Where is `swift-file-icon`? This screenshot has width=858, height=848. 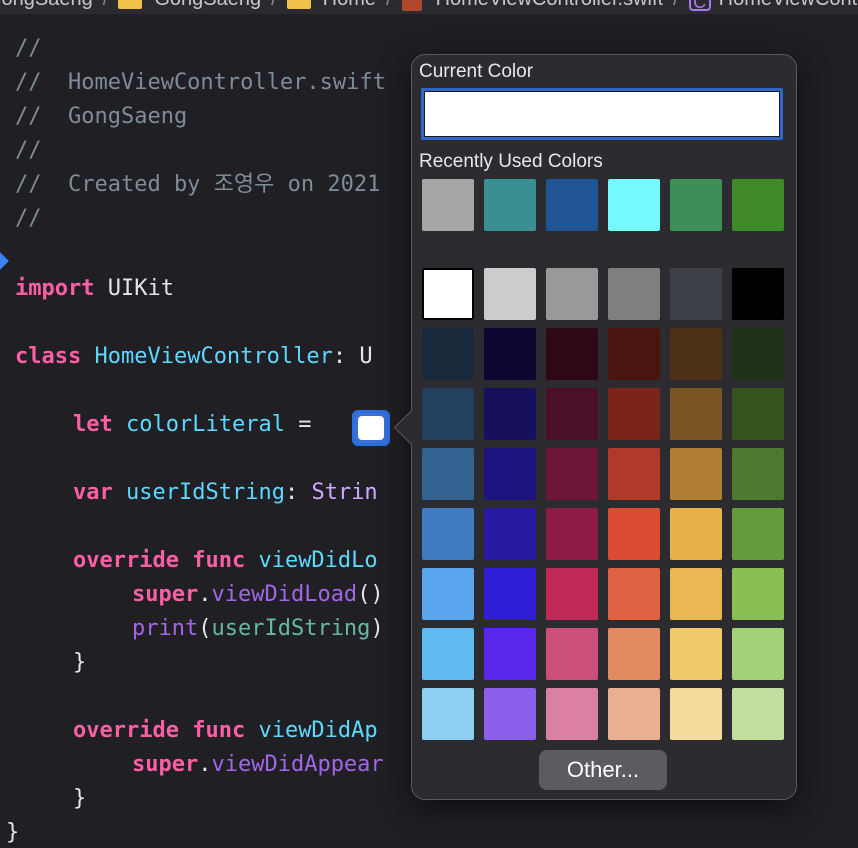 swift-file-icon is located at coordinates (411, 5).